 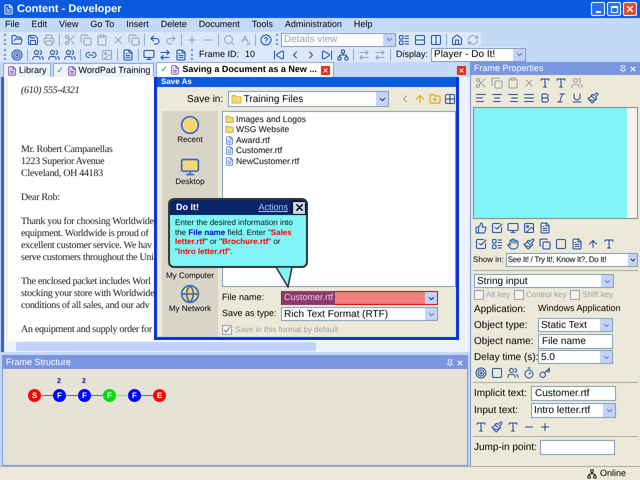 I want to click on menu-item: View, so click(x=68, y=25).